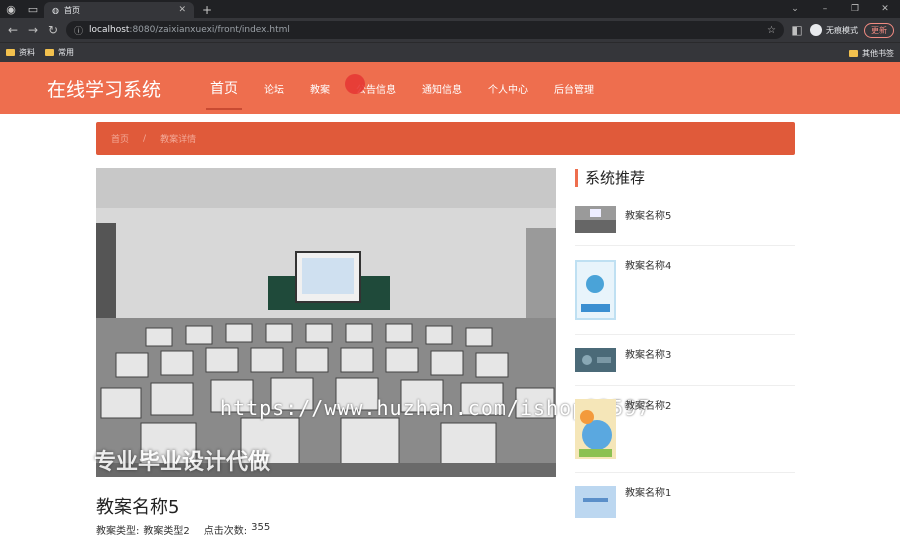  Describe the element at coordinates (685, 290) in the screenshot. I see `recommend-item: 教案名称4` at that location.